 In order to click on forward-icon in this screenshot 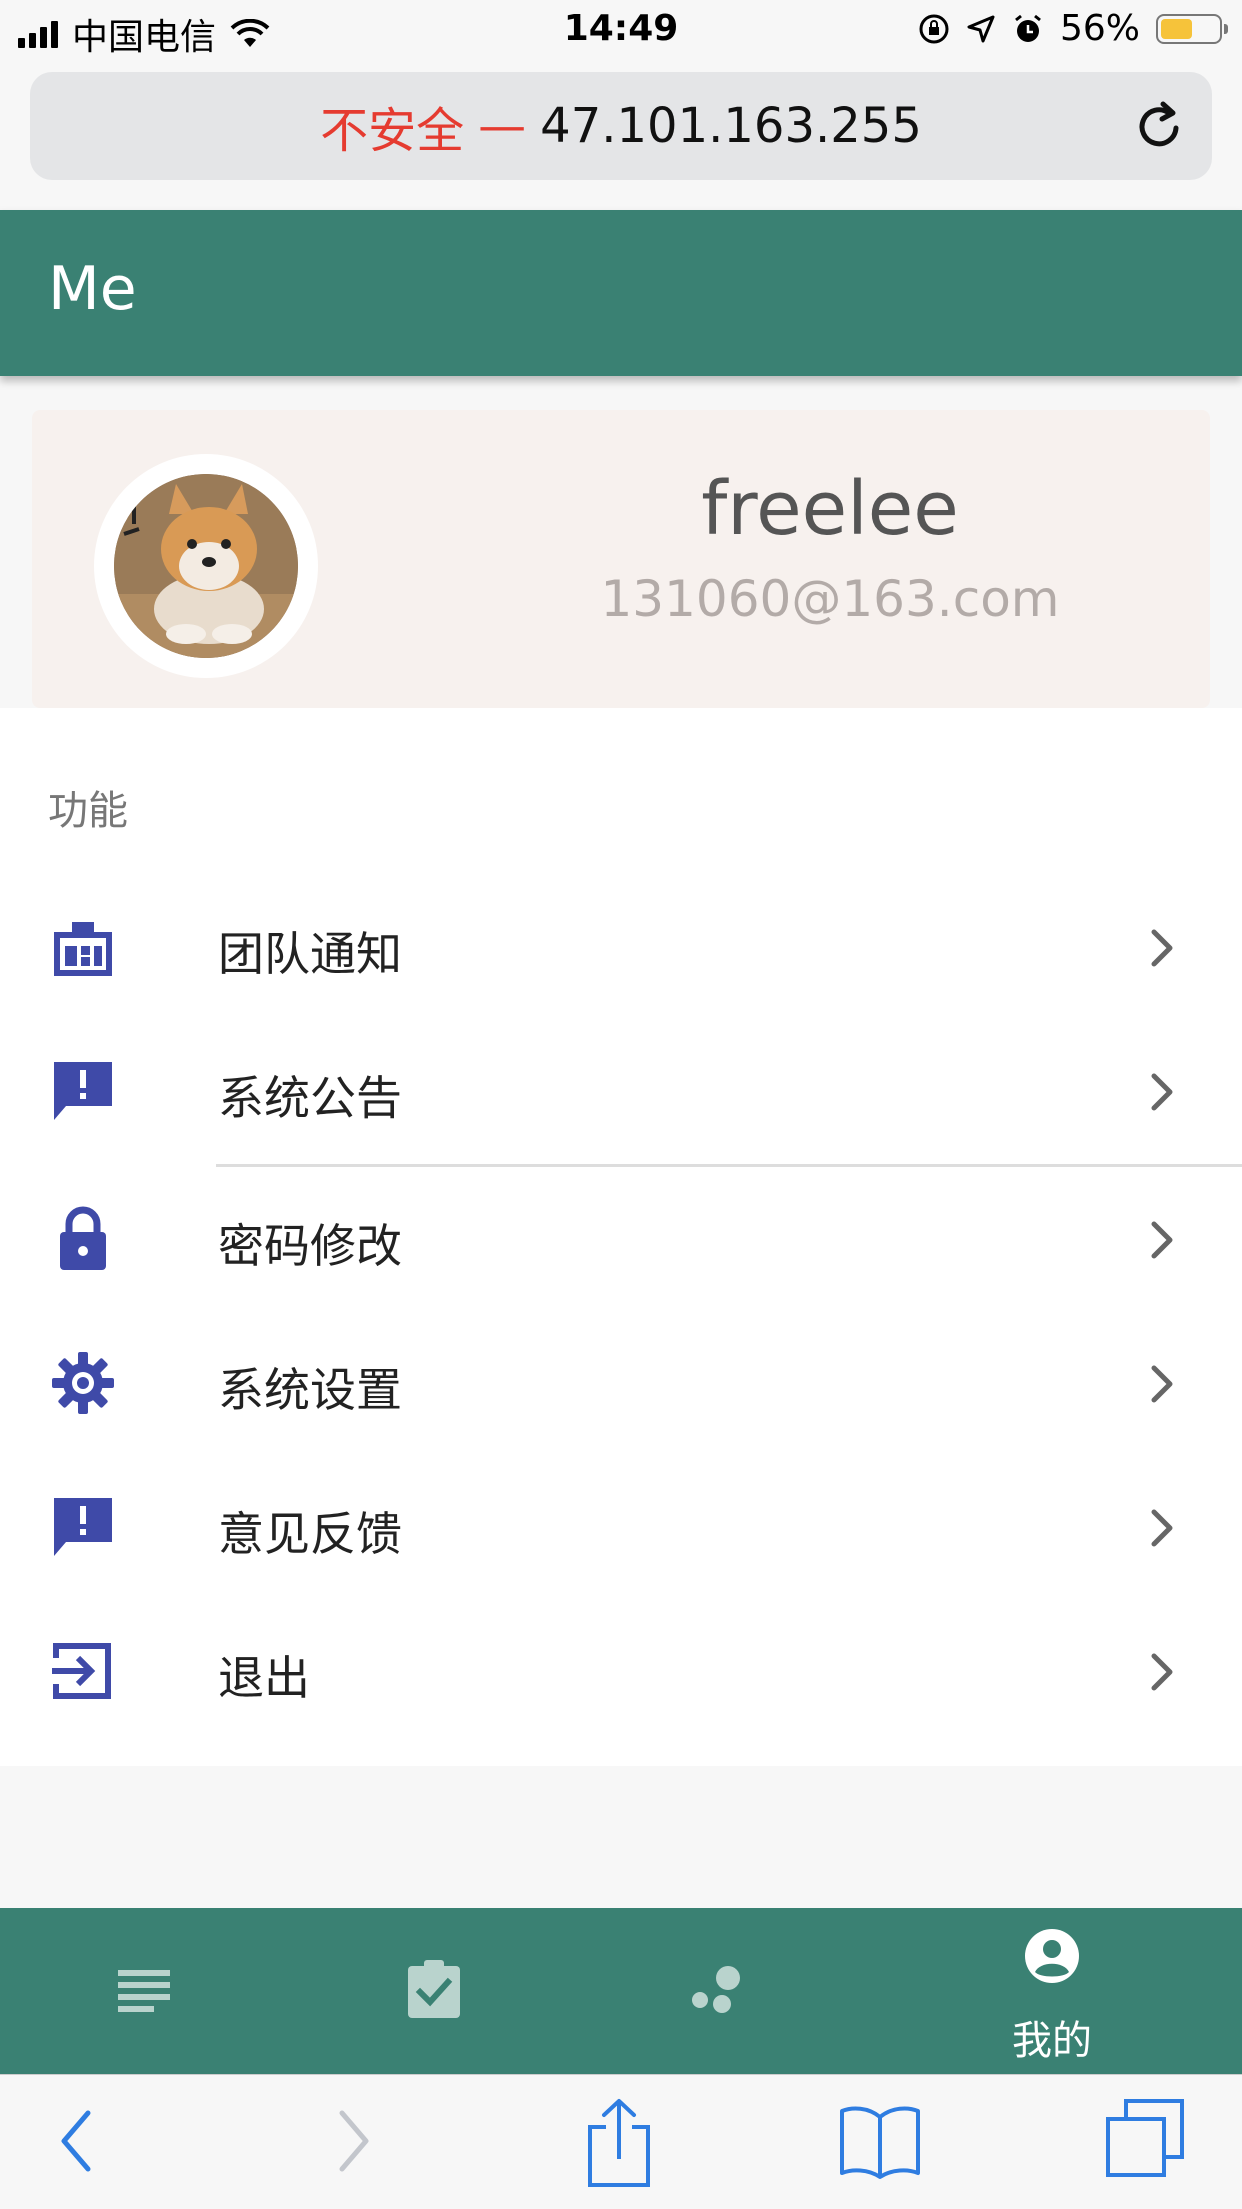, I will do `click(353, 2141)`.